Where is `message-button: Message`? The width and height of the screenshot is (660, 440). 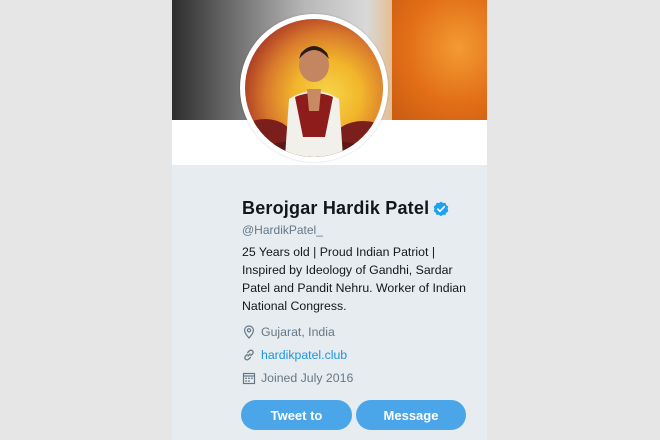
message-button: Message is located at coordinates (411, 415).